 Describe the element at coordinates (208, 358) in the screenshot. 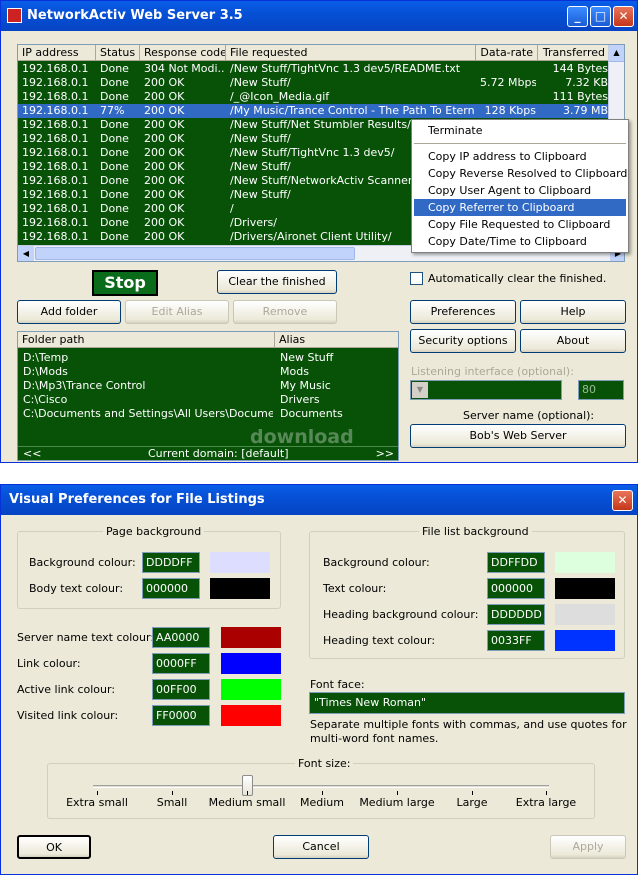

I see `list-item: D:\Temp New Stuff` at that location.